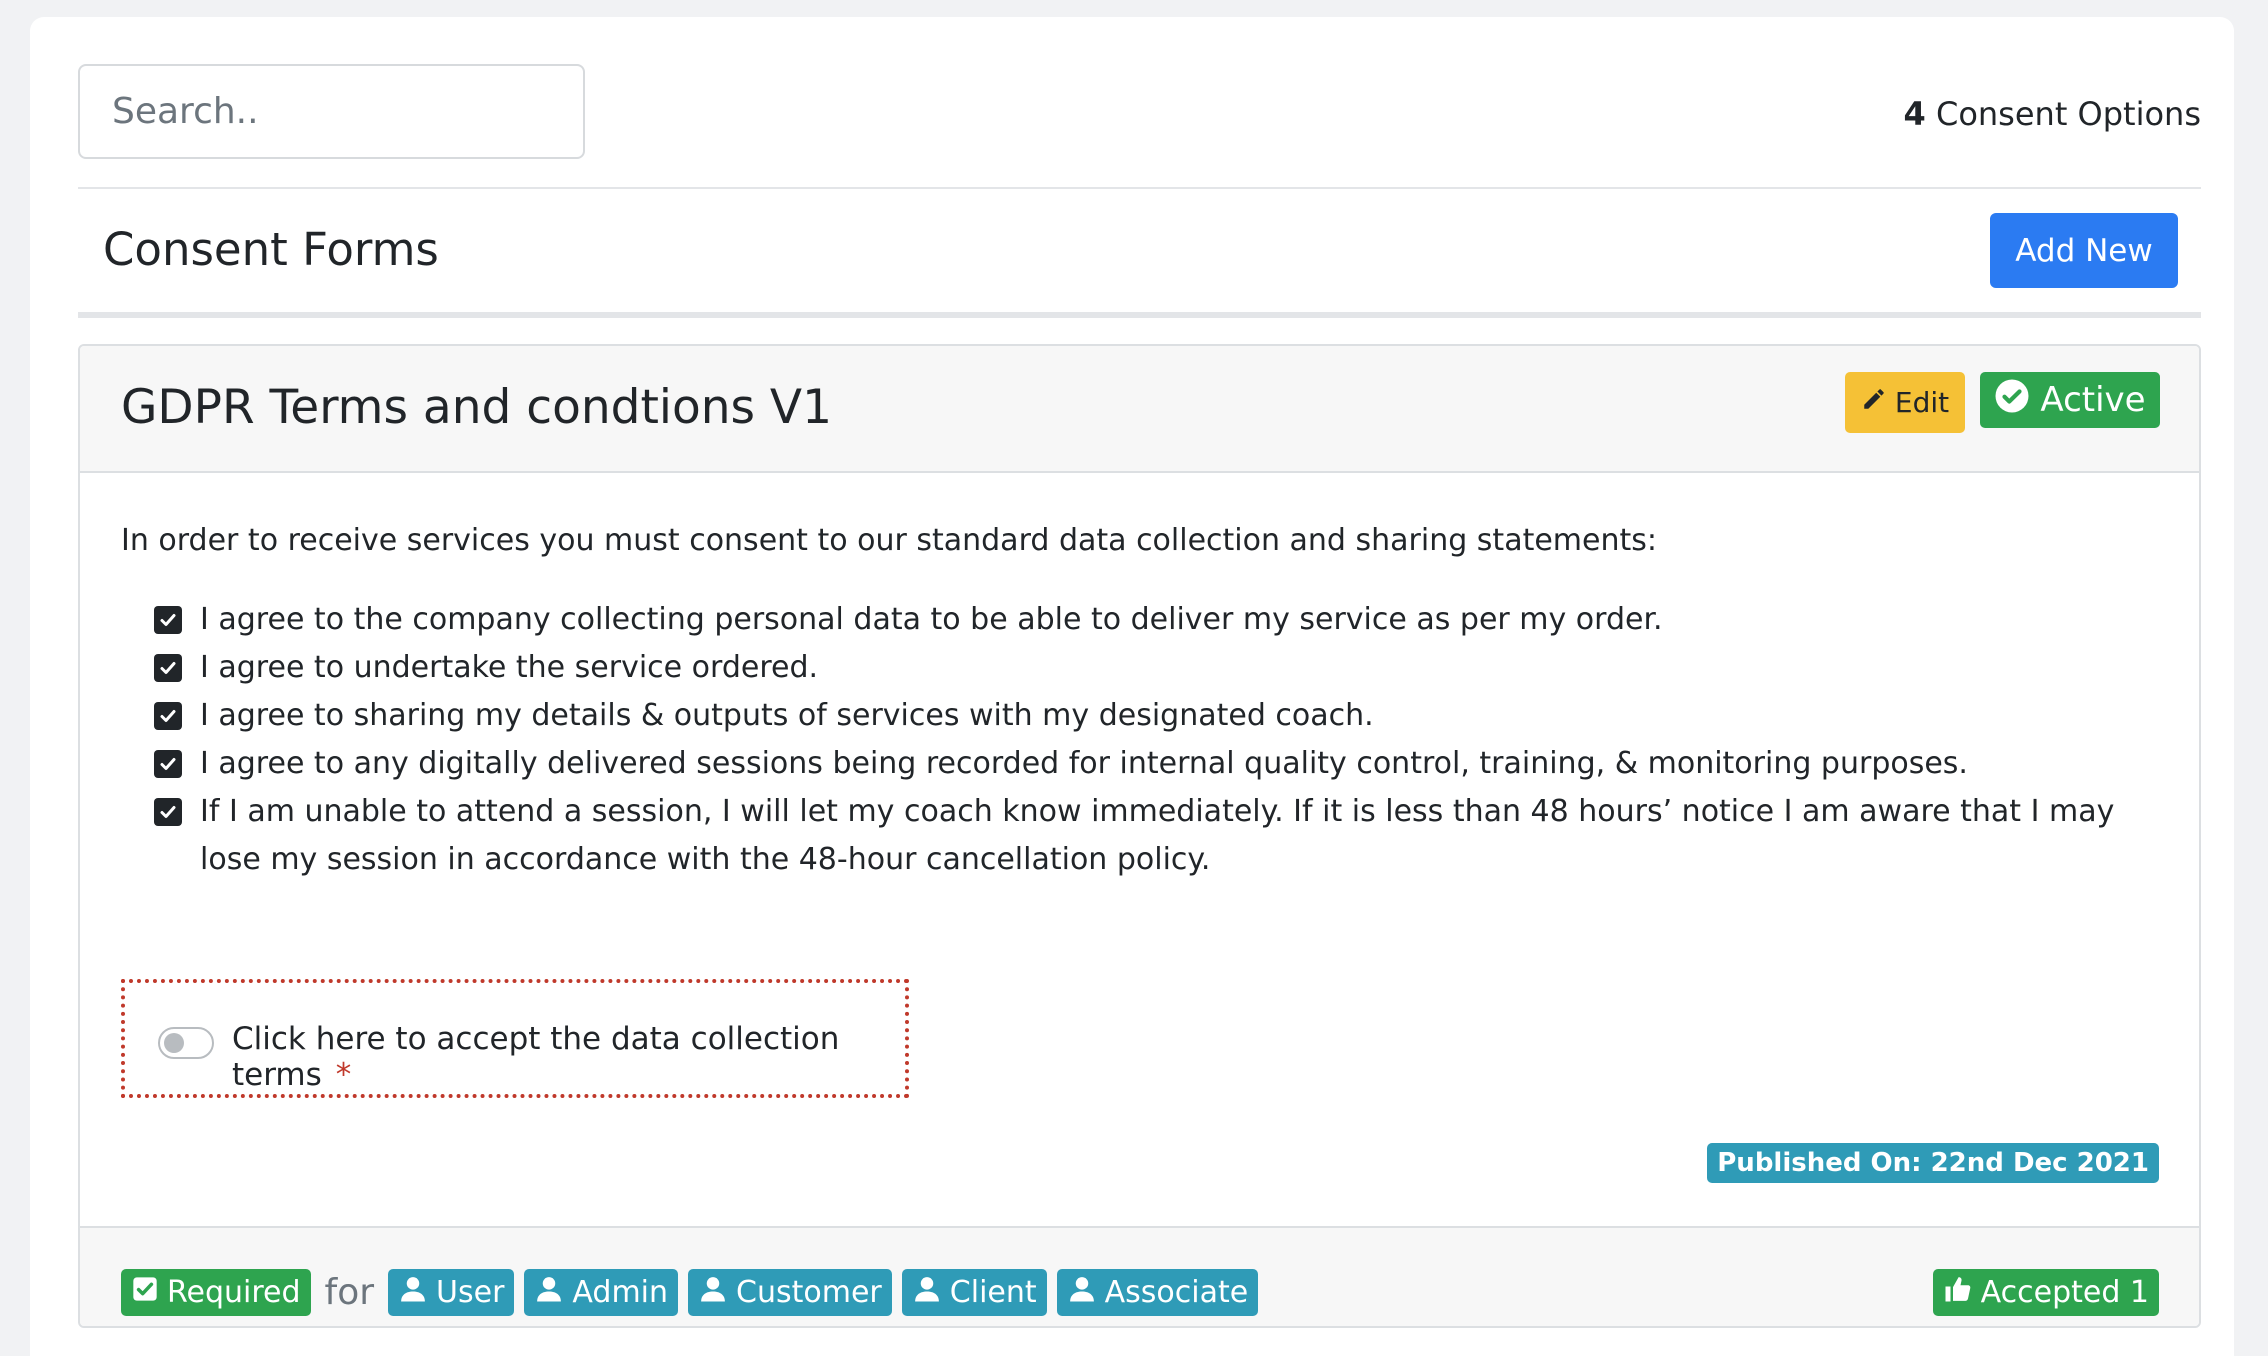 The height and width of the screenshot is (1356, 2268). I want to click on role-label: Associate, so click(1176, 1292).